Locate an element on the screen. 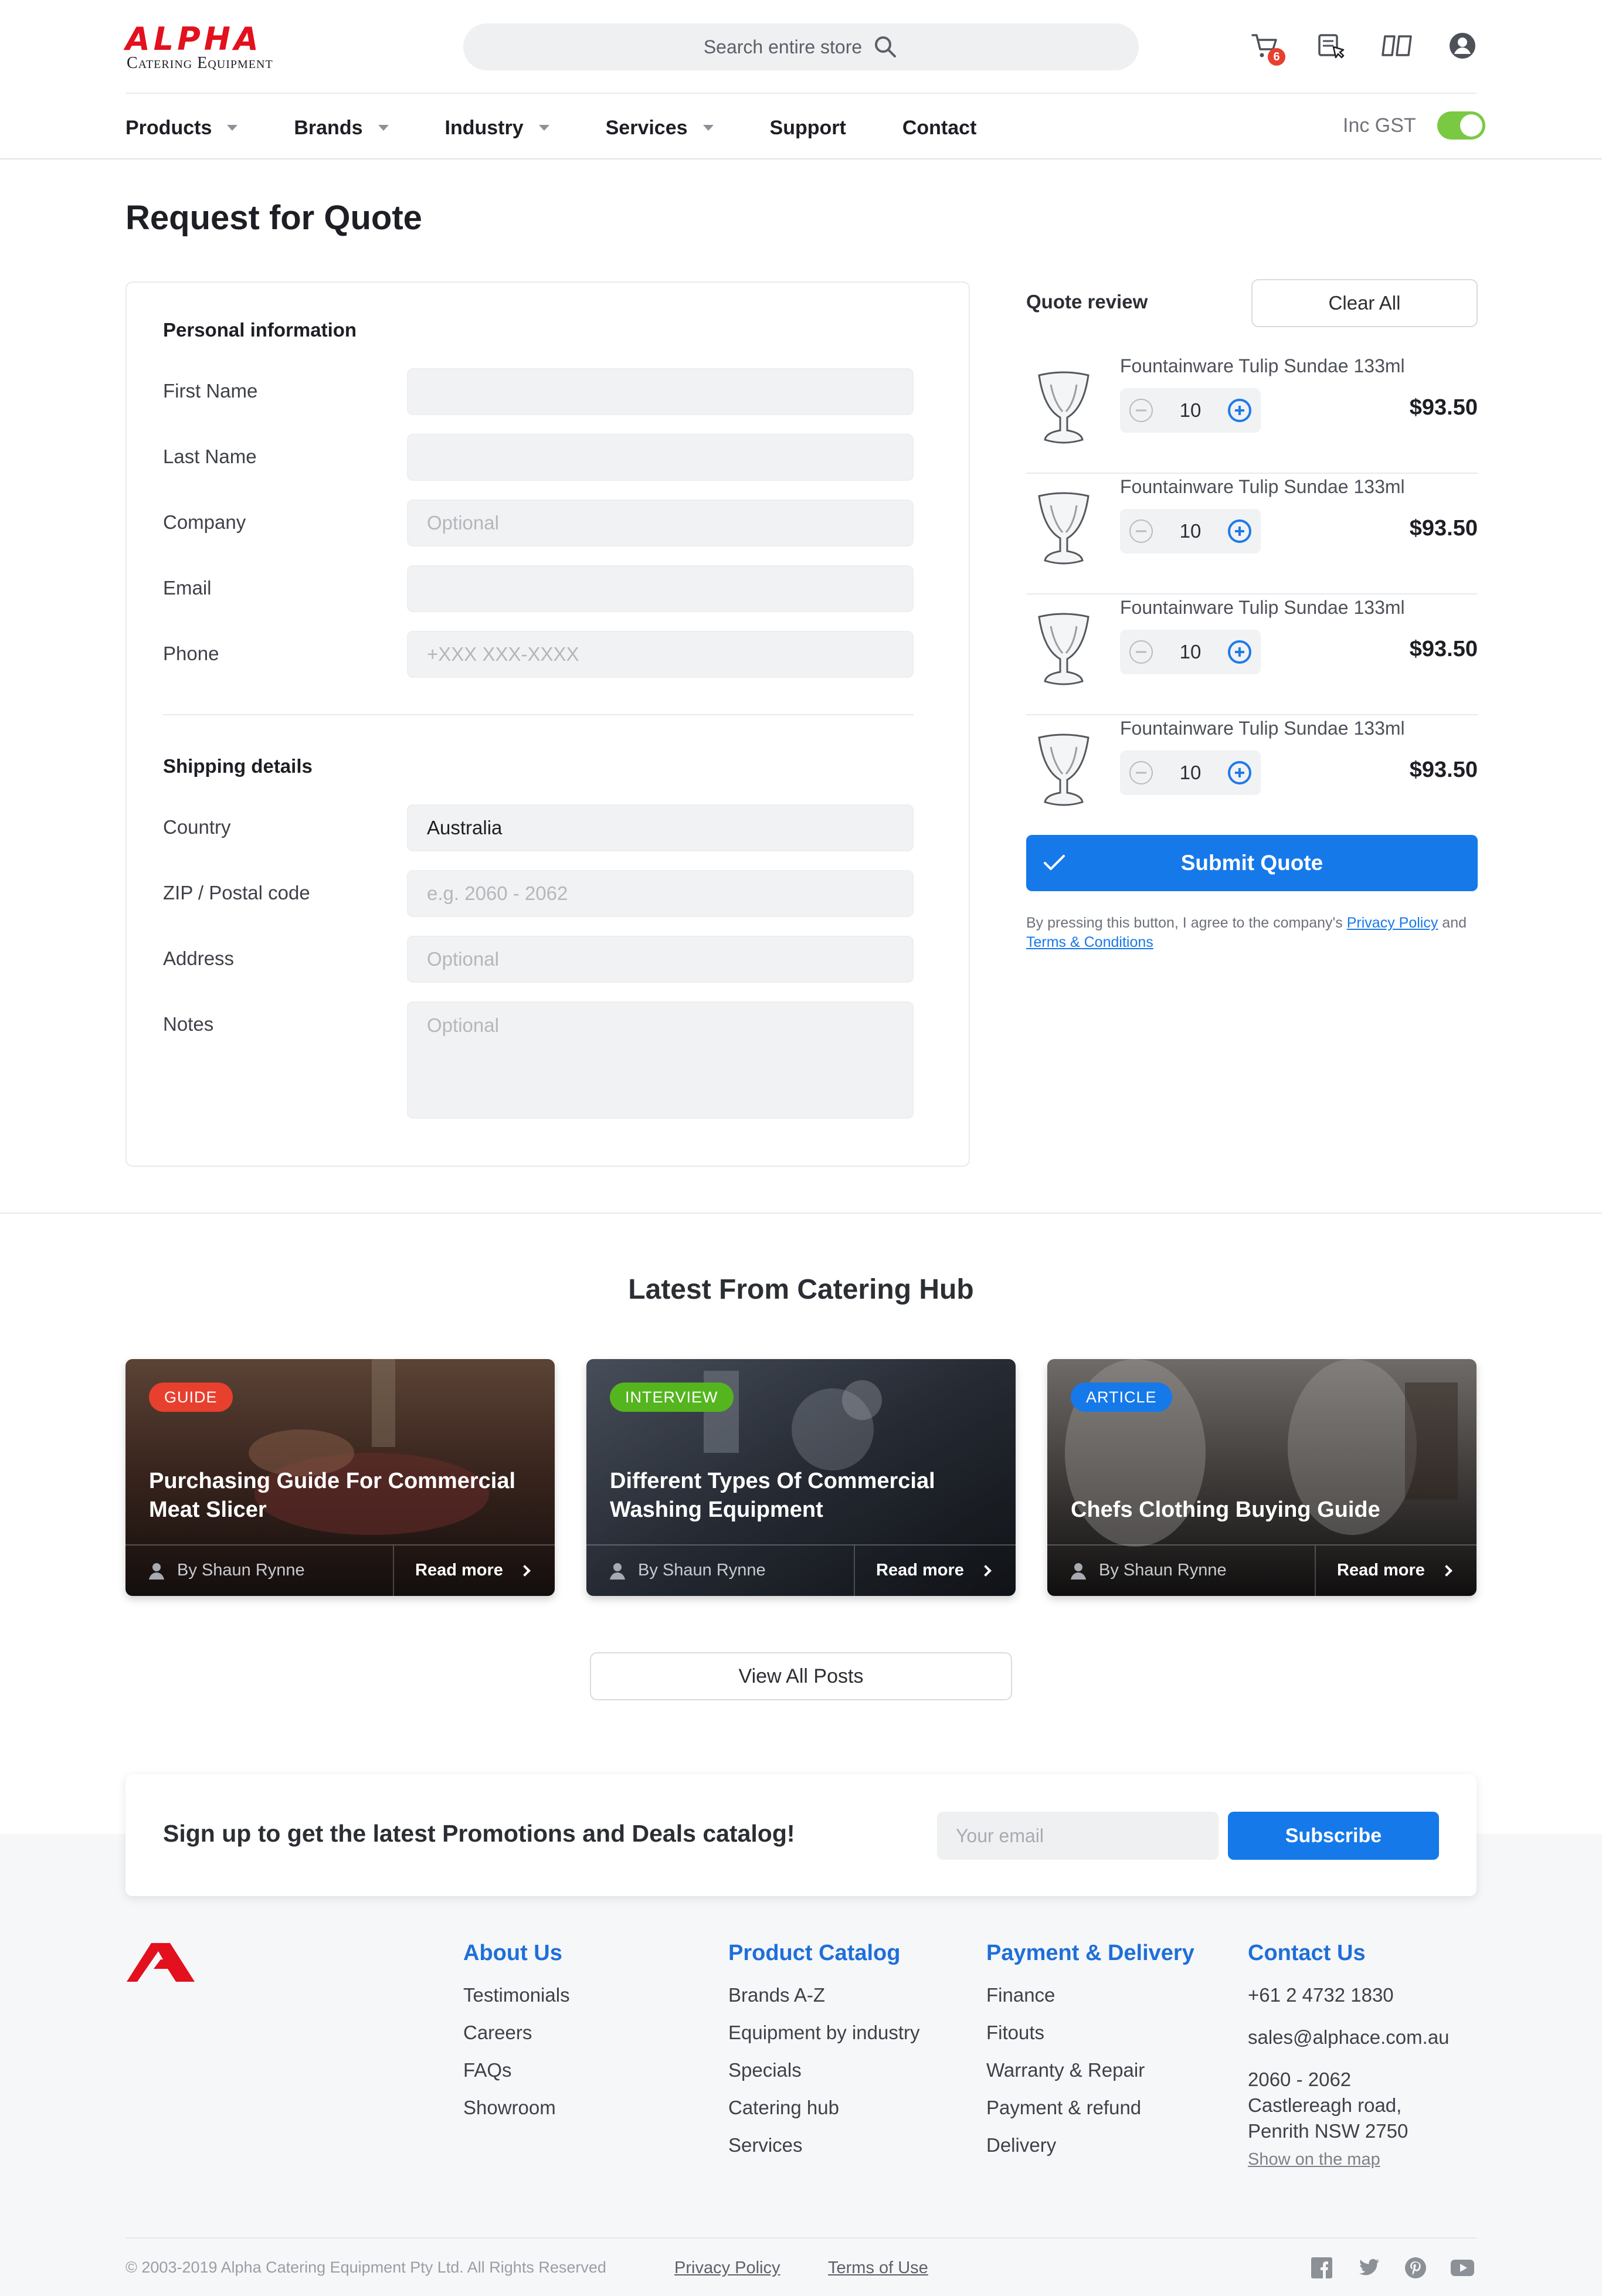 Image resolution: width=1602 pixels, height=2296 pixels. alpha-logo-mark-icon is located at coordinates (160, 1963).